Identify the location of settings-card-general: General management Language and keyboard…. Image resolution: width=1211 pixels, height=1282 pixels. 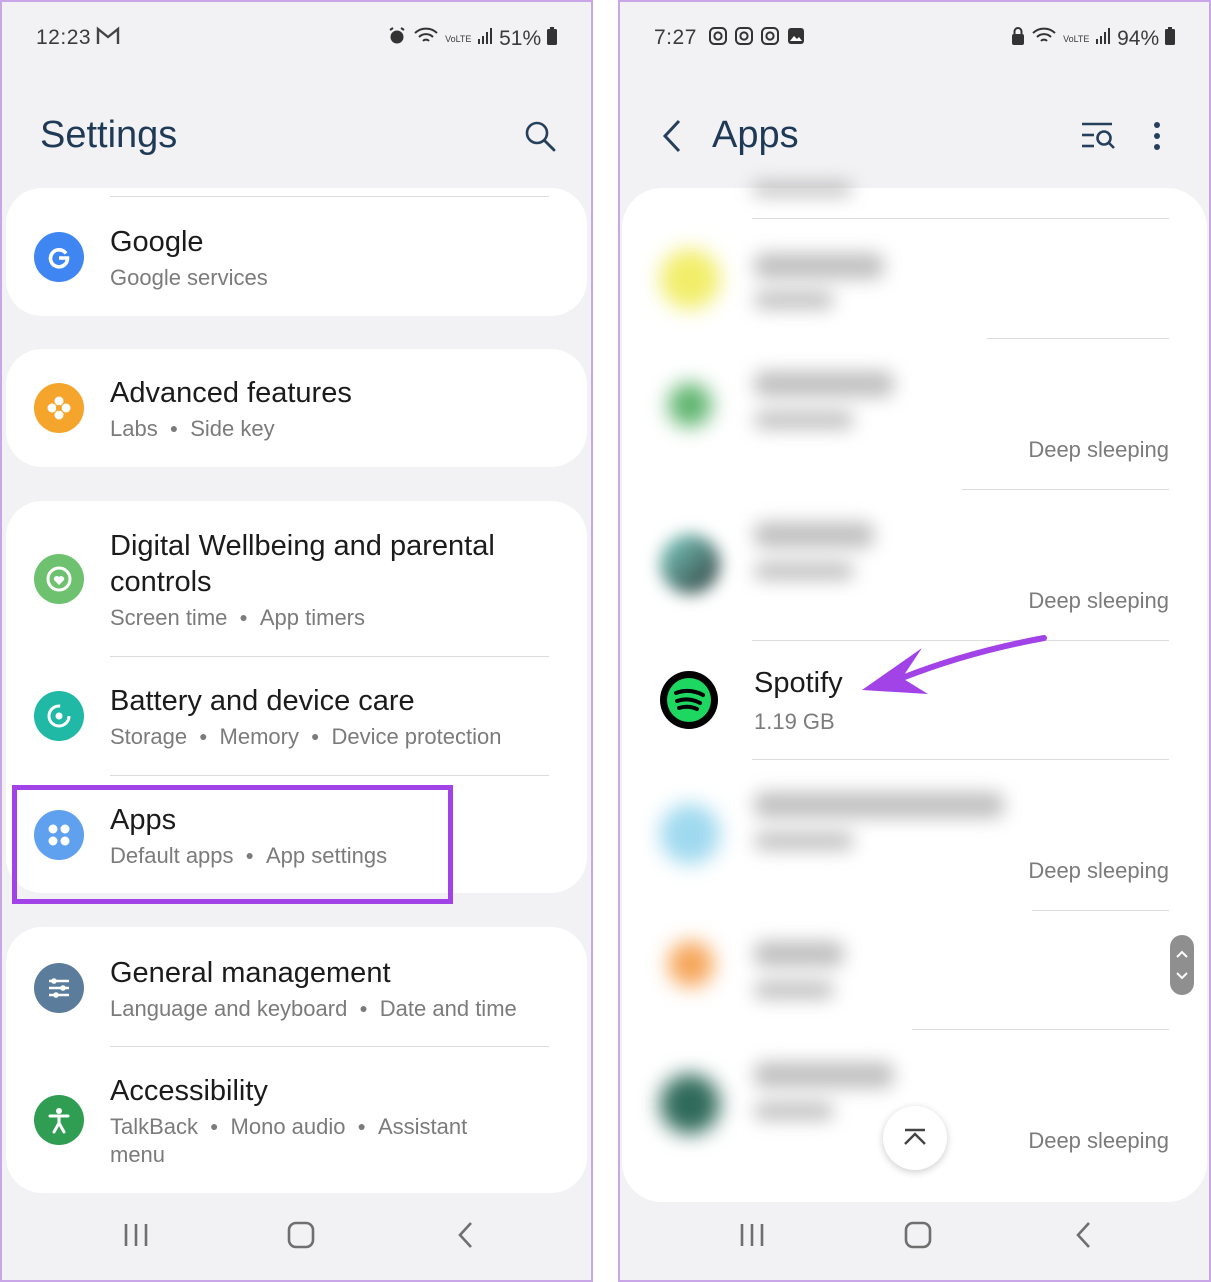
(296, 1060).